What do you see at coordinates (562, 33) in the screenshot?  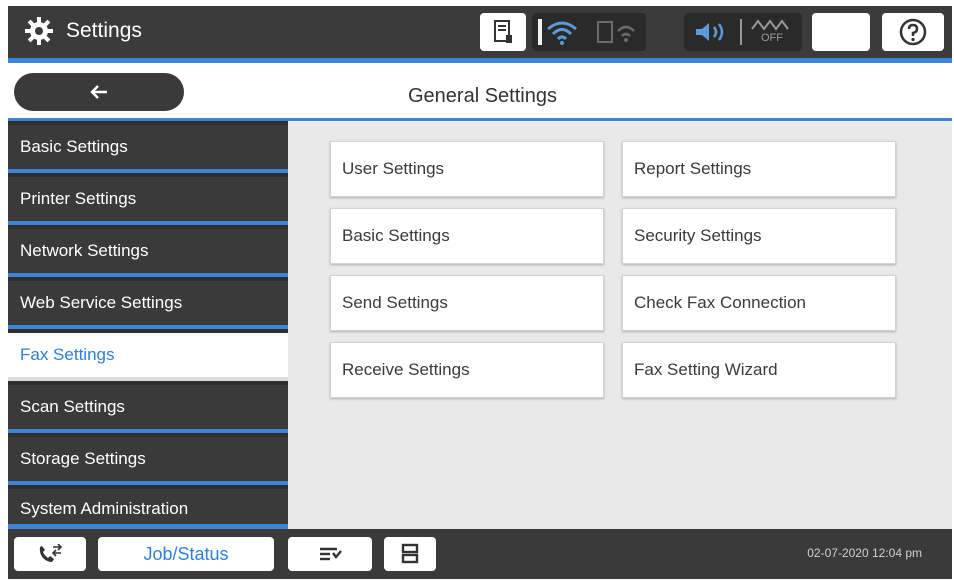 I see `wifi-icon` at bounding box center [562, 33].